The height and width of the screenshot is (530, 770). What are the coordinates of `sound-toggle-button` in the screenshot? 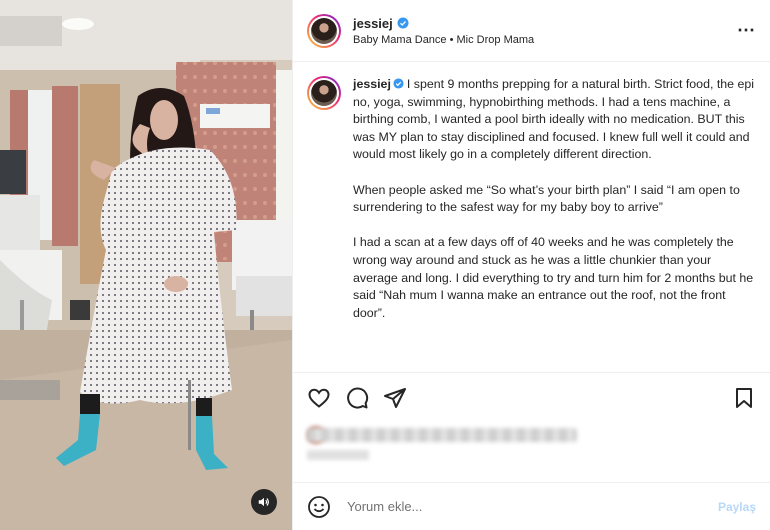 It's located at (264, 502).